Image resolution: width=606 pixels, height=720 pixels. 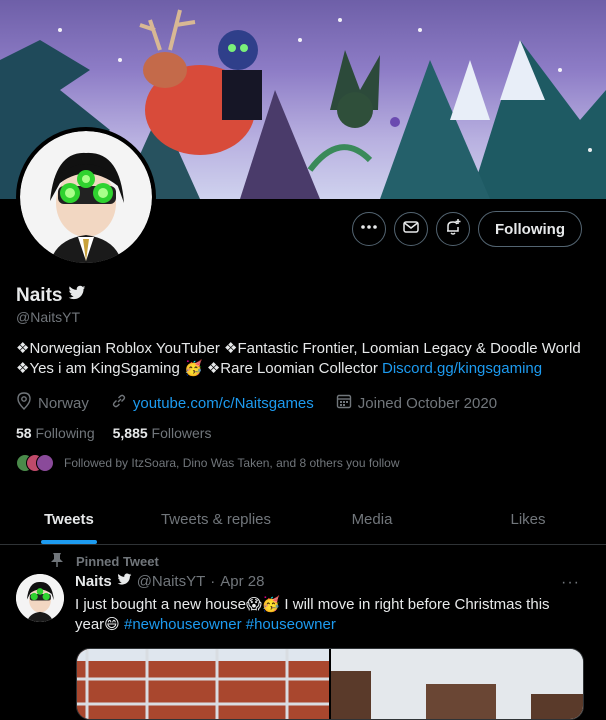 I want to click on tweet-header: Naits @NaitsYT · Apr 28, so click(x=169, y=581).